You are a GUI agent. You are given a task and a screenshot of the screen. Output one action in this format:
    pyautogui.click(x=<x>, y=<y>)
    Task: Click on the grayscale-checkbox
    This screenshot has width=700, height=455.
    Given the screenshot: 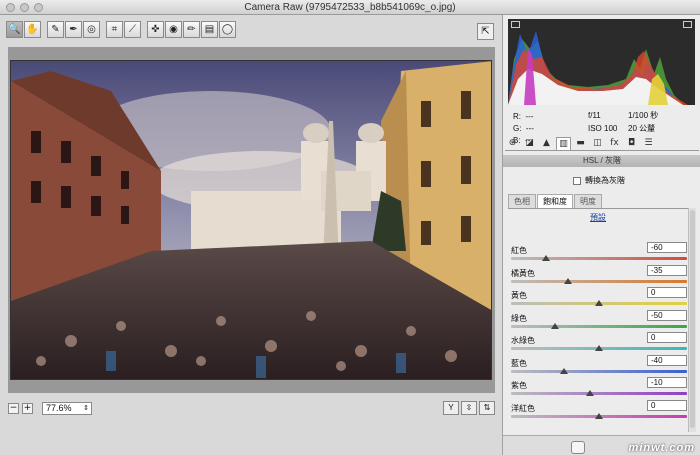 What is the action you would take?
    pyautogui.click(x=577, y=180)
    